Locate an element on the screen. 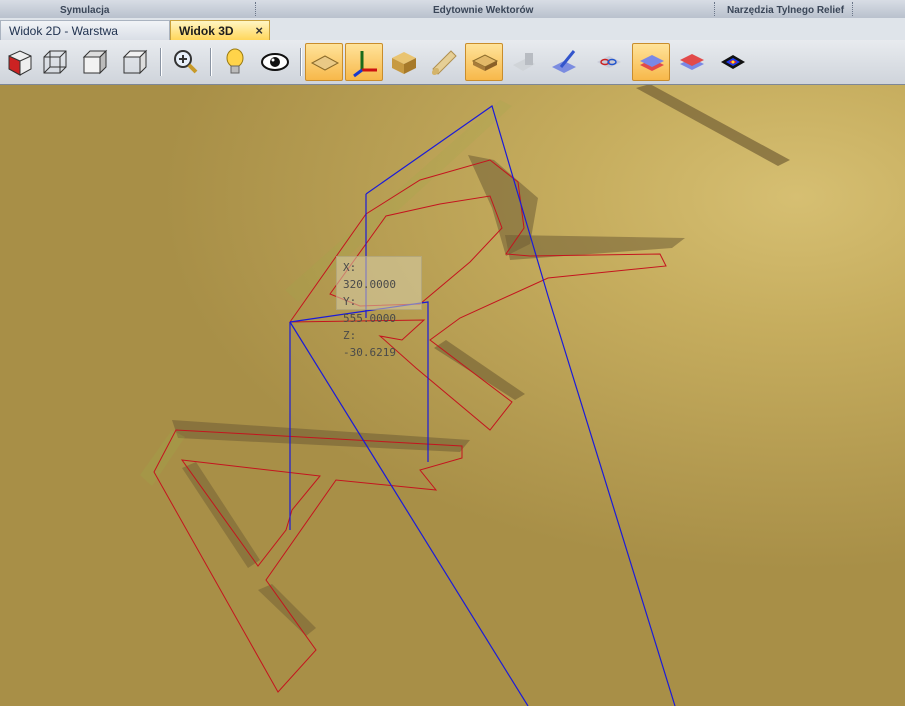 This screenshot has width=905, height=706. relief-layer-icon is located at coordinates (485, 62).